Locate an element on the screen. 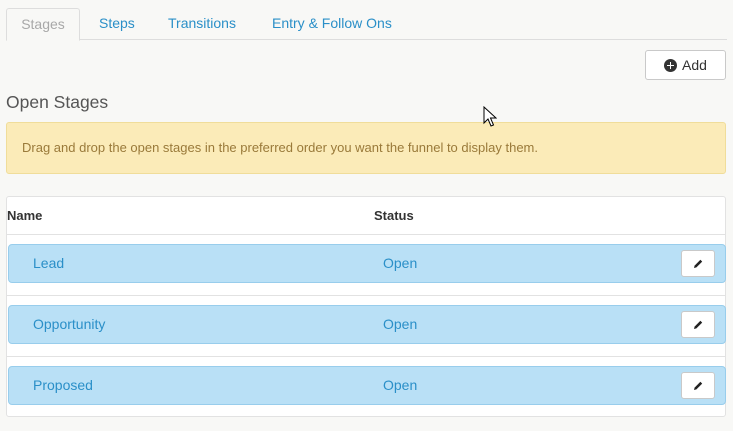 This screenshot has height=431, width=733. add-button: Add is located at coordinates (685, 65).